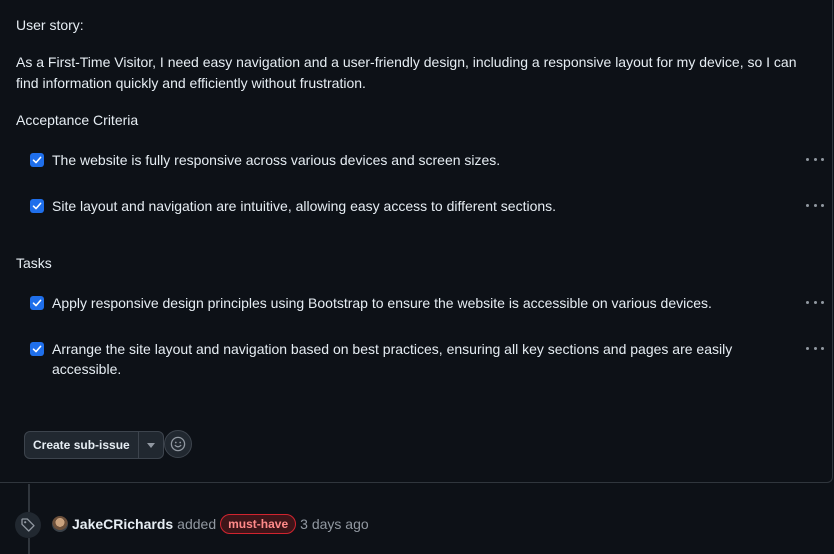 The width and height of the screenshot is (834, 554). I want to click on smiley-icon, so click(178, 444).